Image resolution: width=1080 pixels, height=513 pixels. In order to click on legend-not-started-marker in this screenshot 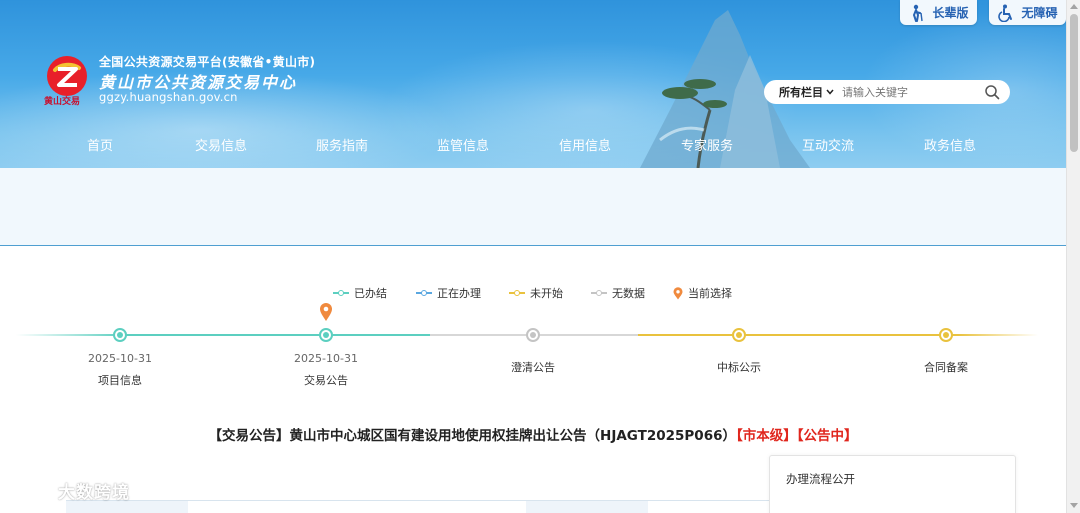, I will do `click(517, 293)`.